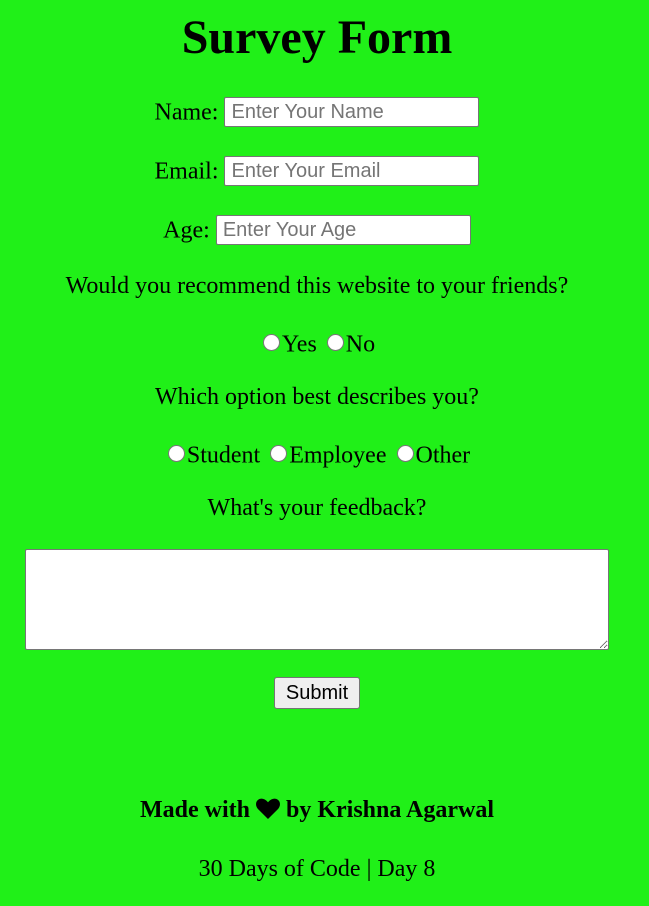 The image size is (649, 906). Describe the element at coordinates (317, 37) in the screenshot. I see `page-title: Survey Form` at that location.